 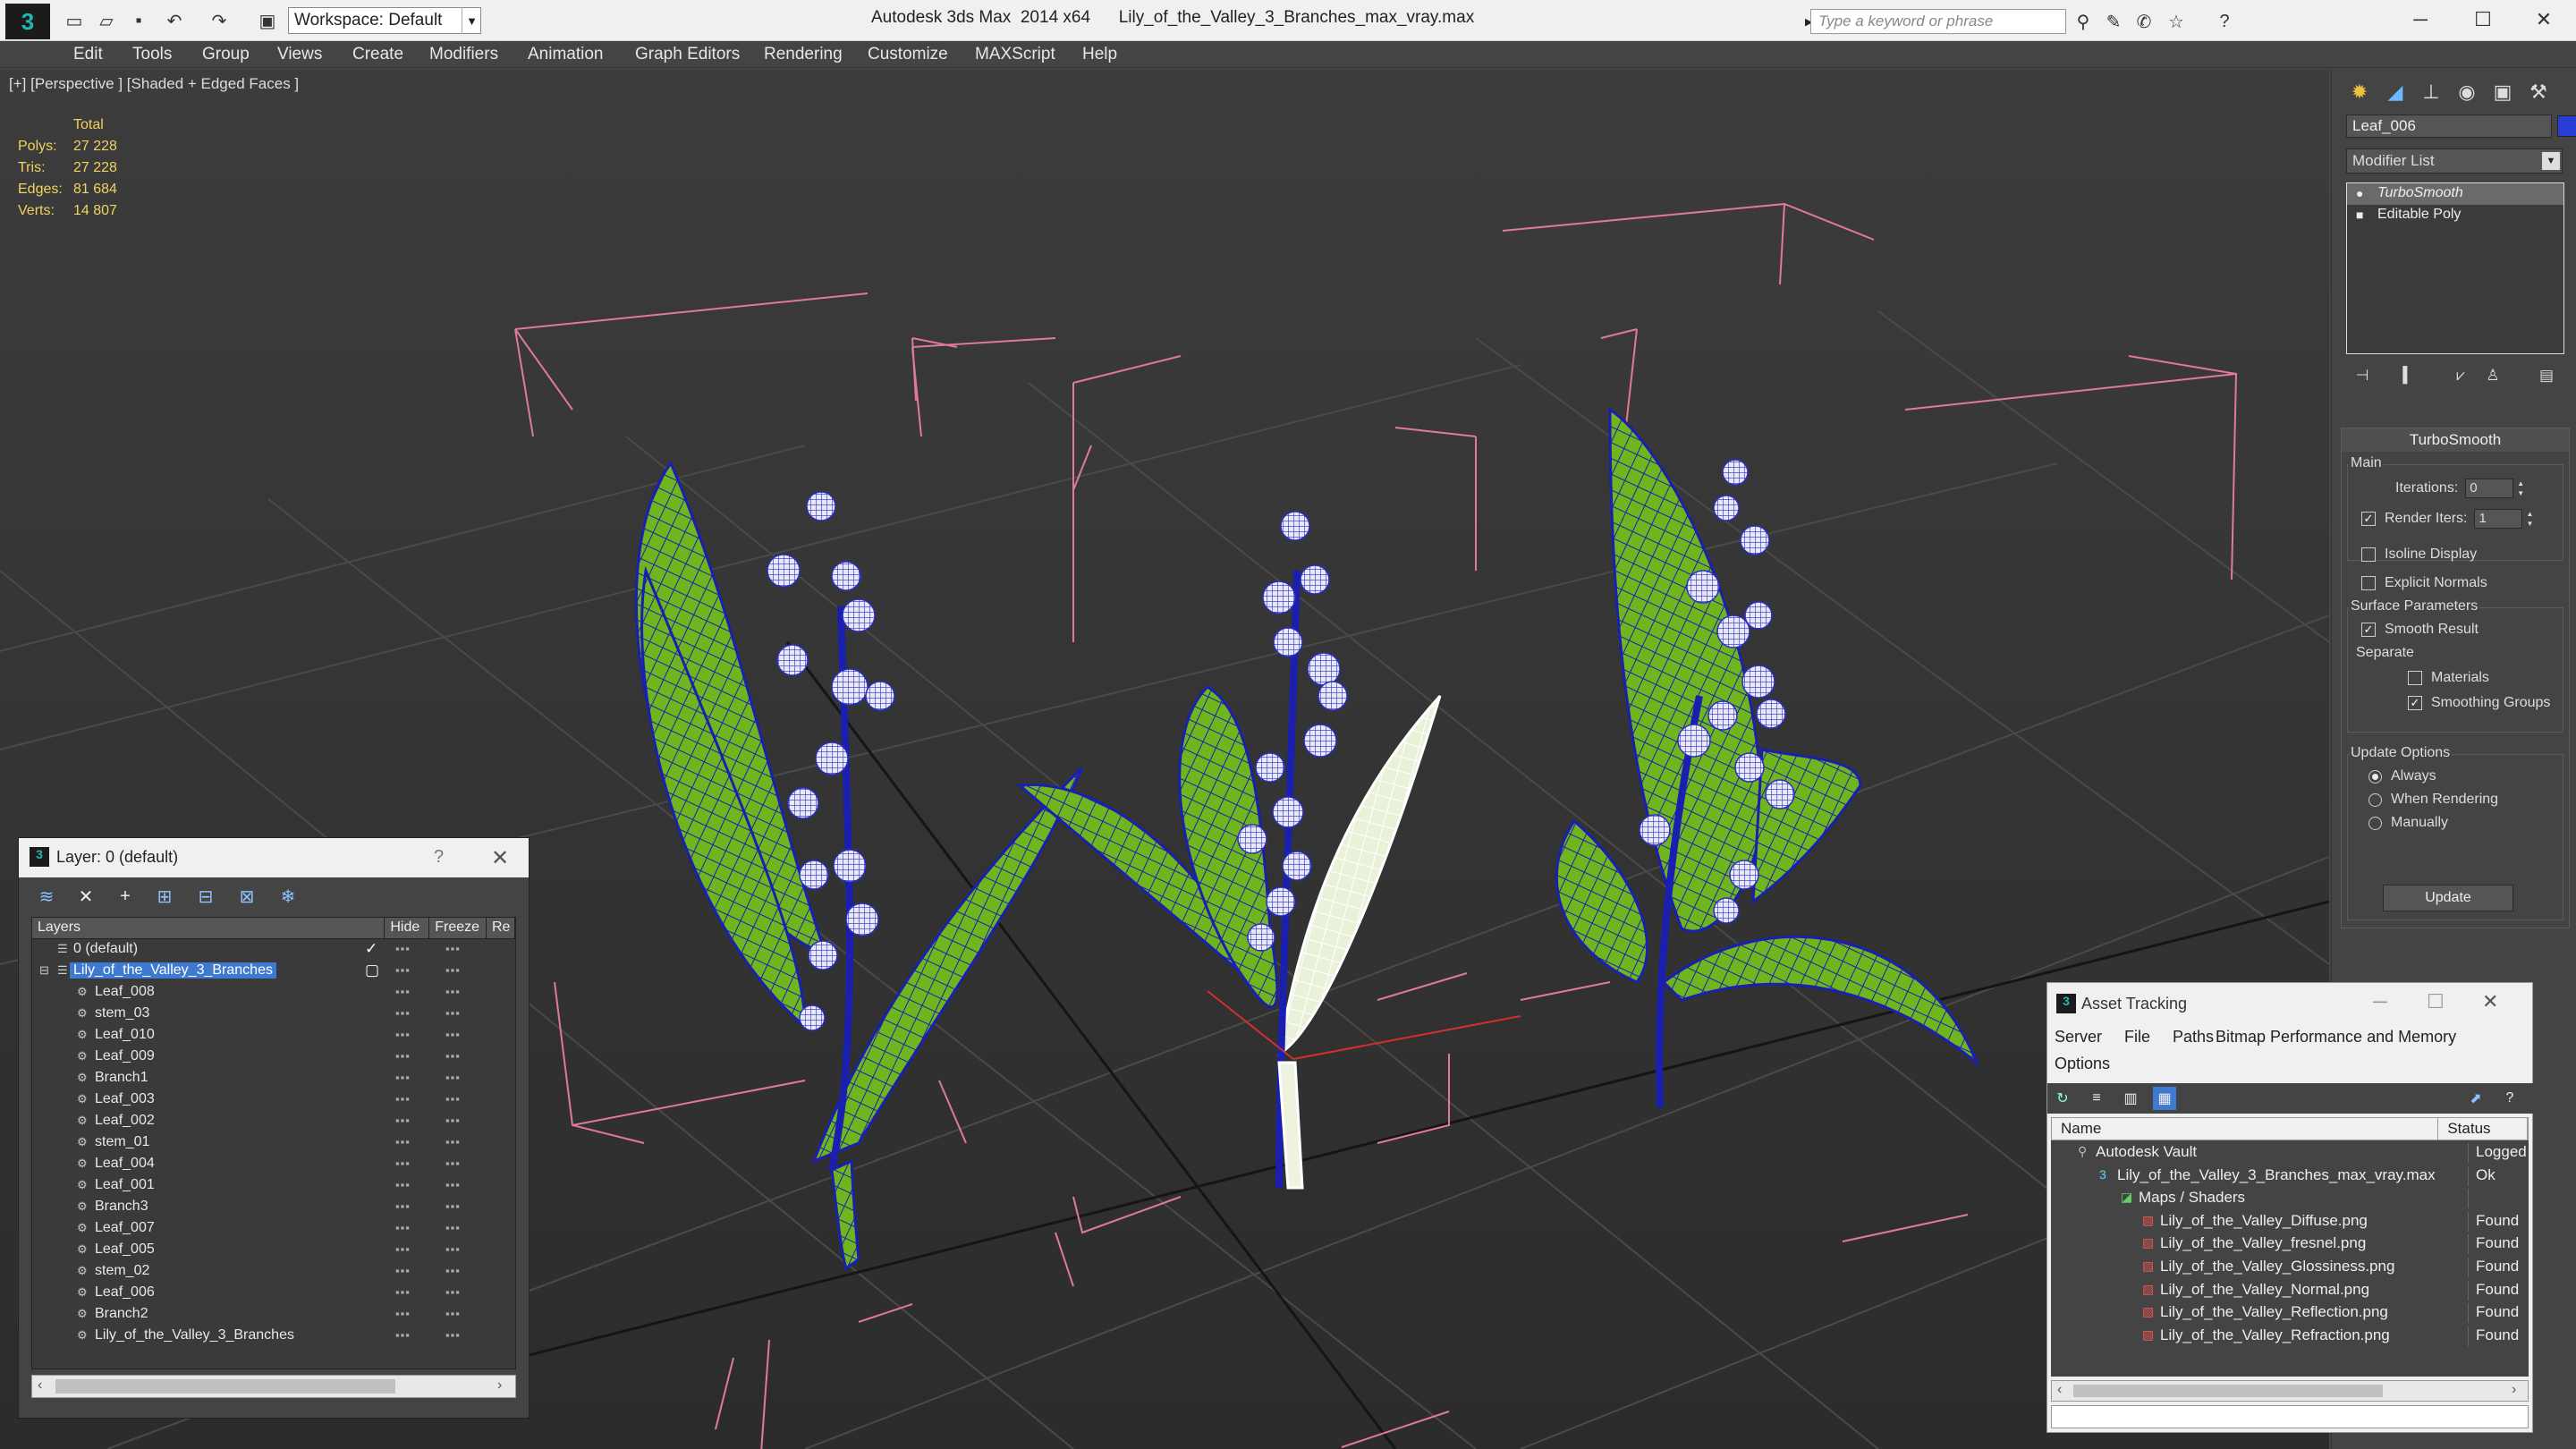 What do you see at coordinates (2290, 1416) in the screenshot?
I see `asset-path-field` at bounding box center [2290, 1416].